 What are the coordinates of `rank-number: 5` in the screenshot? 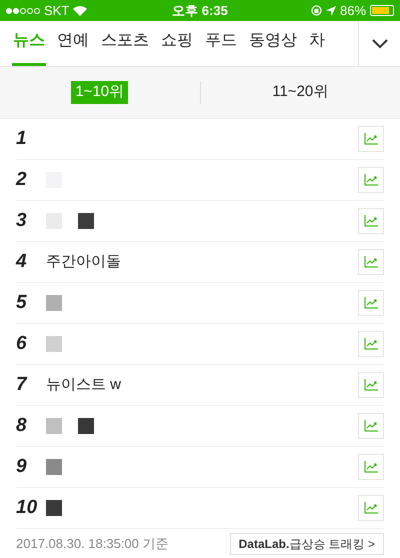 It's located at (22, 302).